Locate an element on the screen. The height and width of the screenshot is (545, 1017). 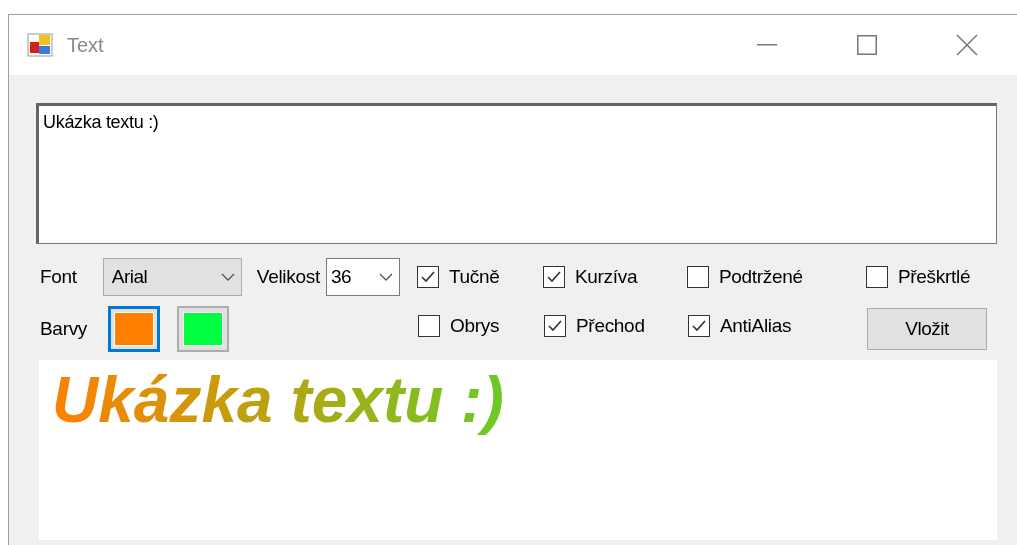
checkbox-label: Tučně is located at coordinates (474, 277).